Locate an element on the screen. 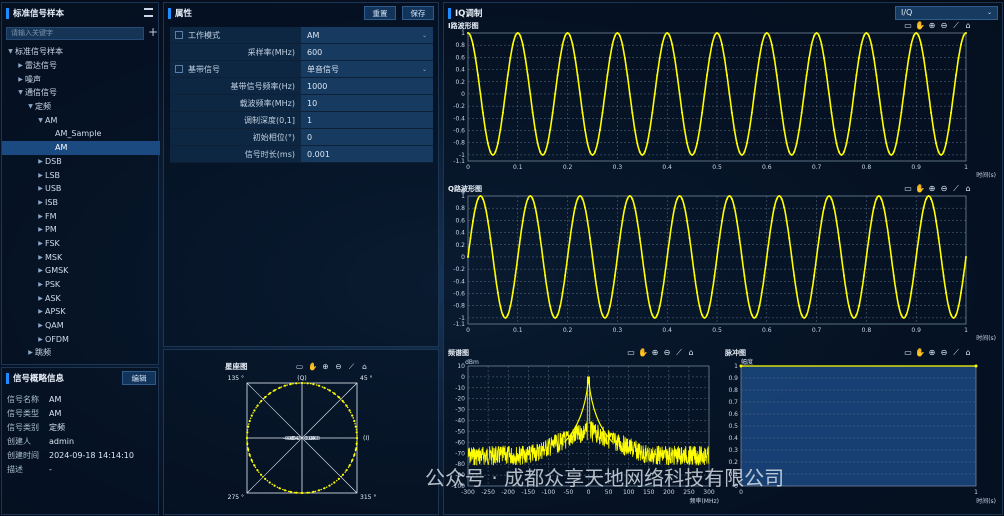 The image size is (1004, 516). tree-node: ▼ 定频 is located at coordinates (81, 107).